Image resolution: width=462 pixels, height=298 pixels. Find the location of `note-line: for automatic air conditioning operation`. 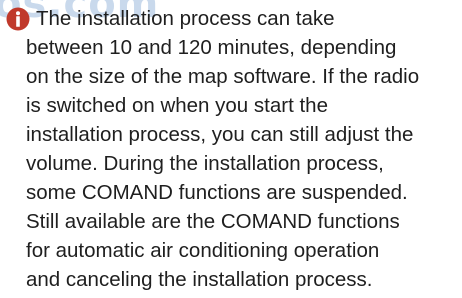

note-line: for automatic air conditioning operation is located at coordinates (203, 250).